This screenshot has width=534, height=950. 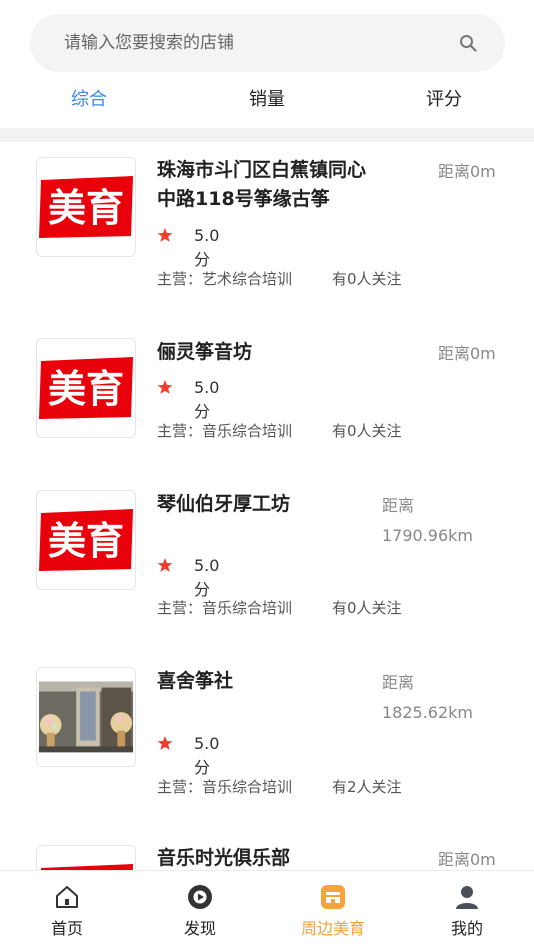 I want to click on home-icon, so click(x=67, y=897).